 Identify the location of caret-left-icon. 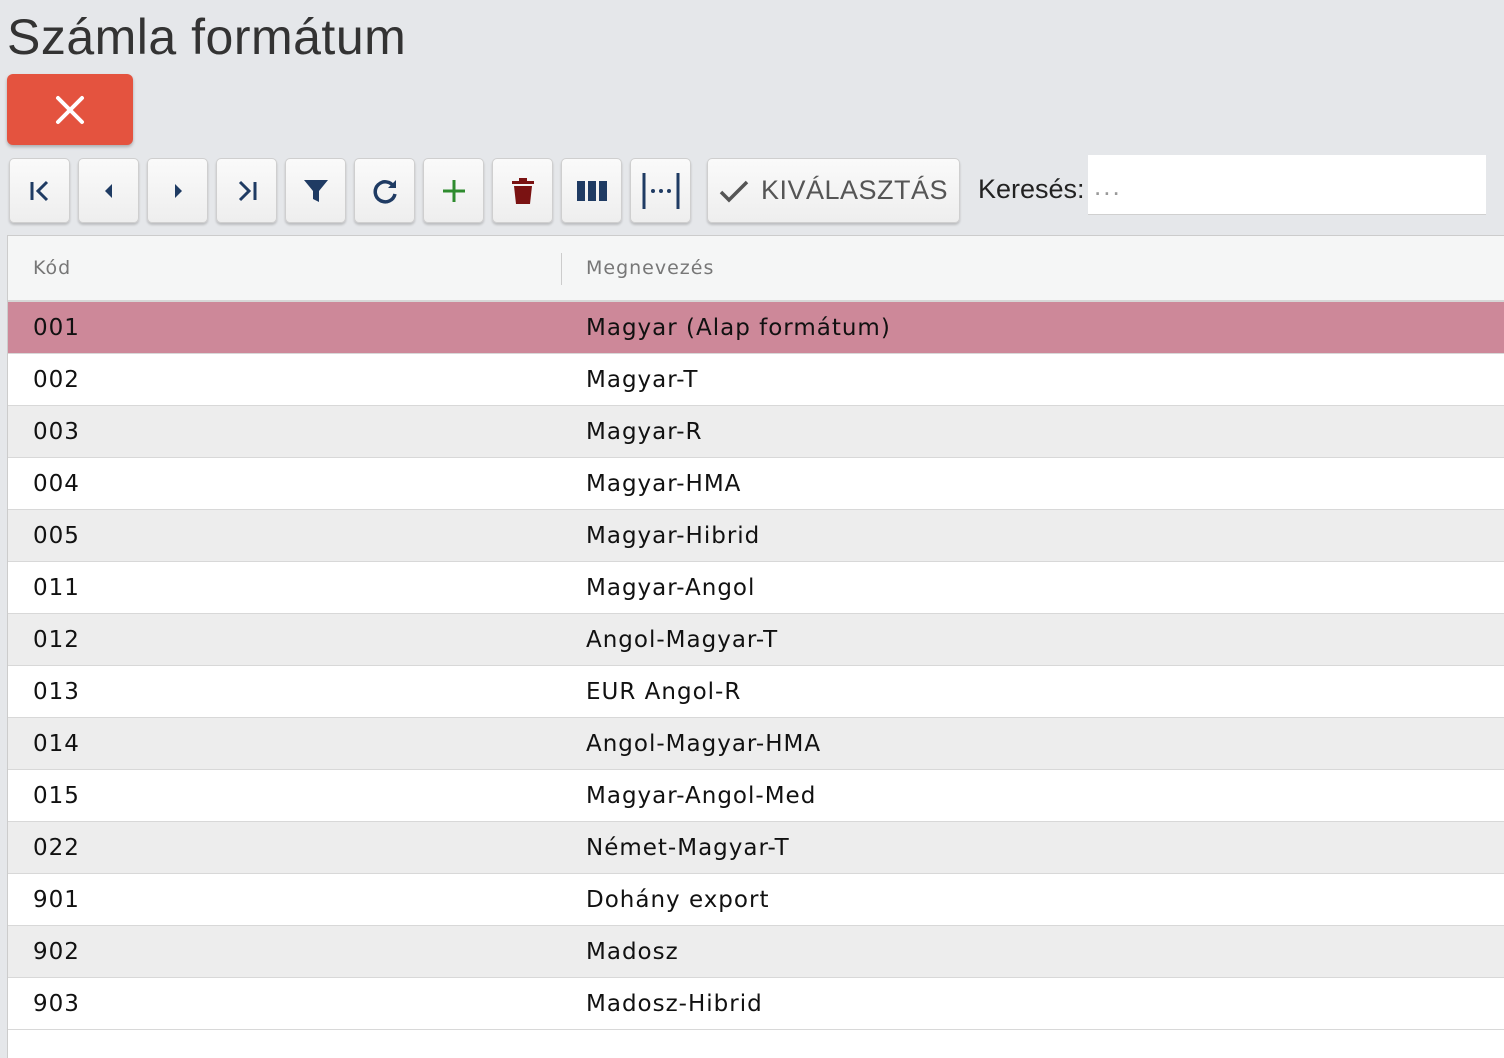
(108, 190).